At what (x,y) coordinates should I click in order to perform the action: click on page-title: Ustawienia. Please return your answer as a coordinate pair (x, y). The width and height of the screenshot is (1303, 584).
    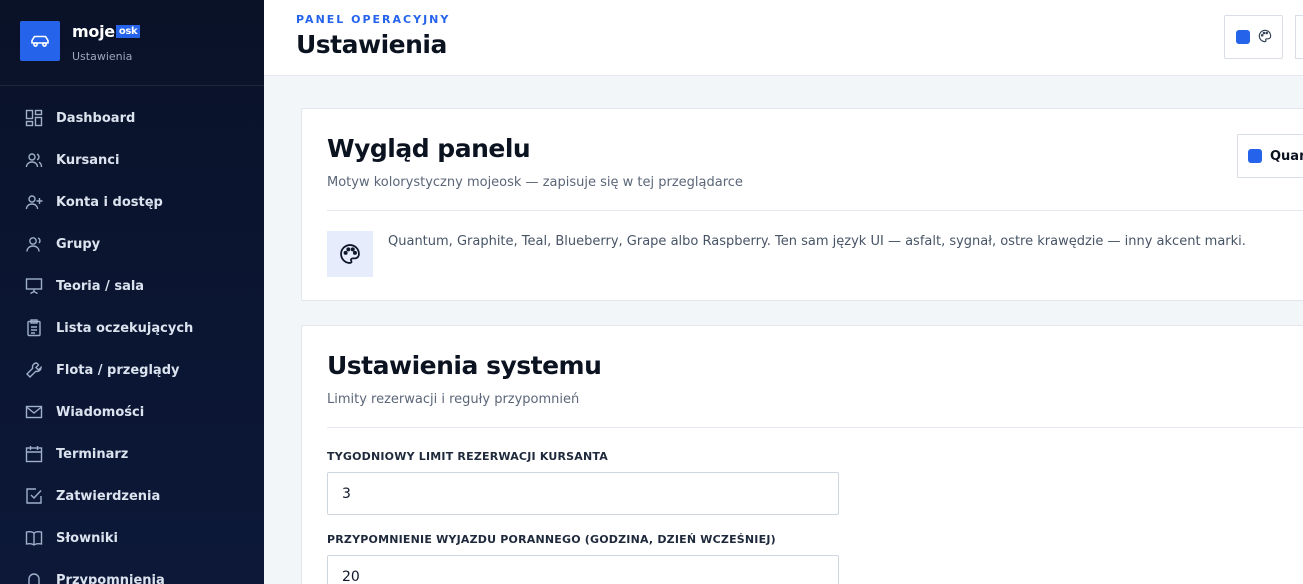
    Looking at the image, I should click on (371, 44).